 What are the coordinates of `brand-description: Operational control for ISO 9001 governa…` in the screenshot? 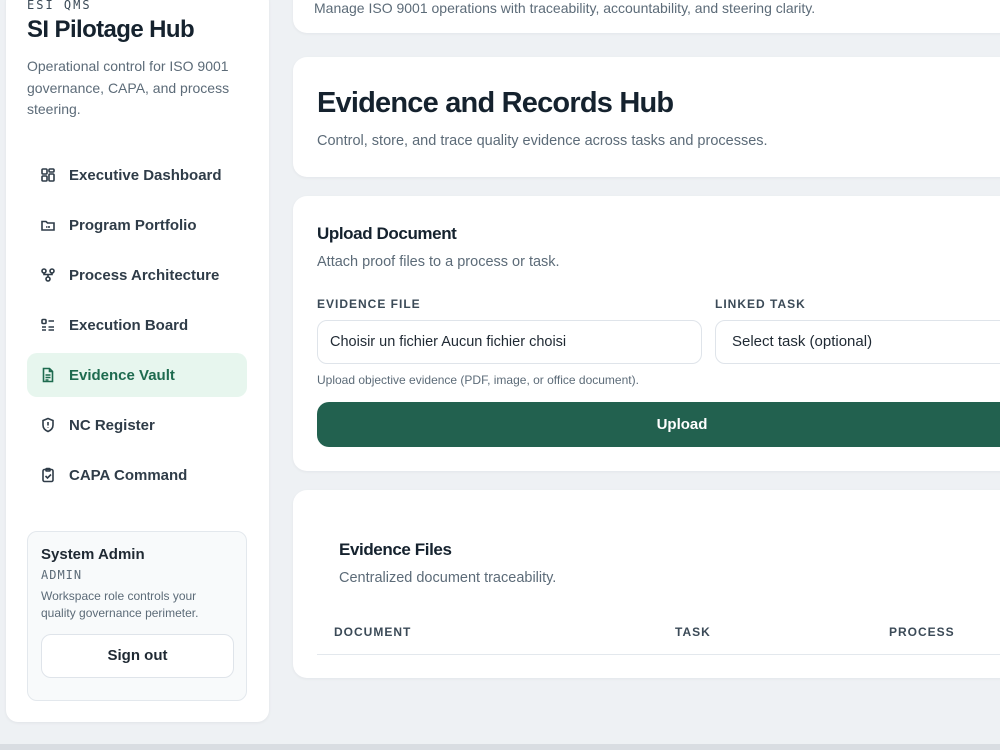 It's located at (128, 87).